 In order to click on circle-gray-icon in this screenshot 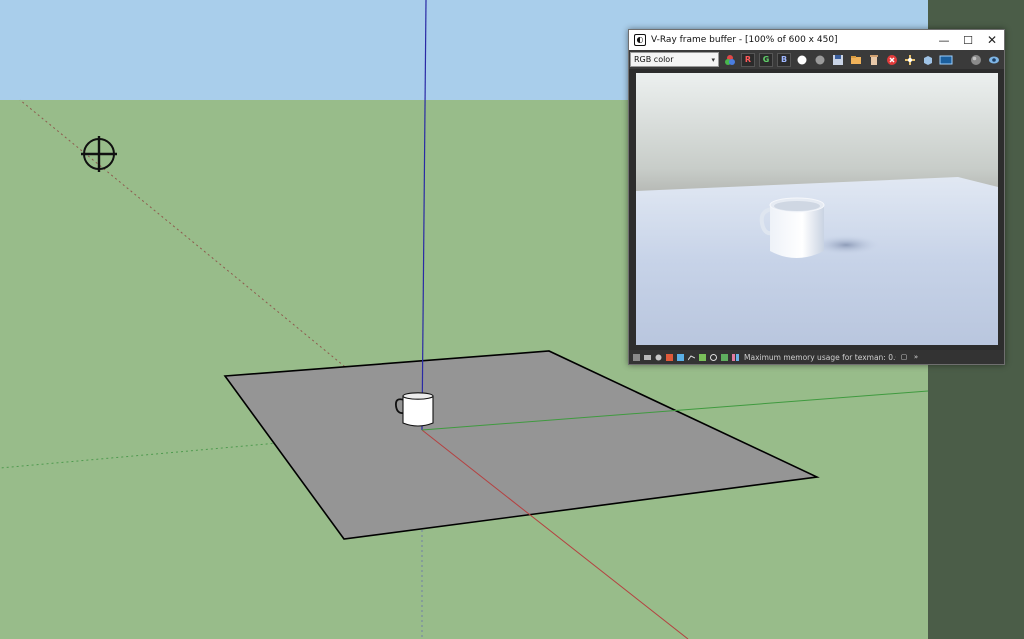, I will do `click(820, 60)`.